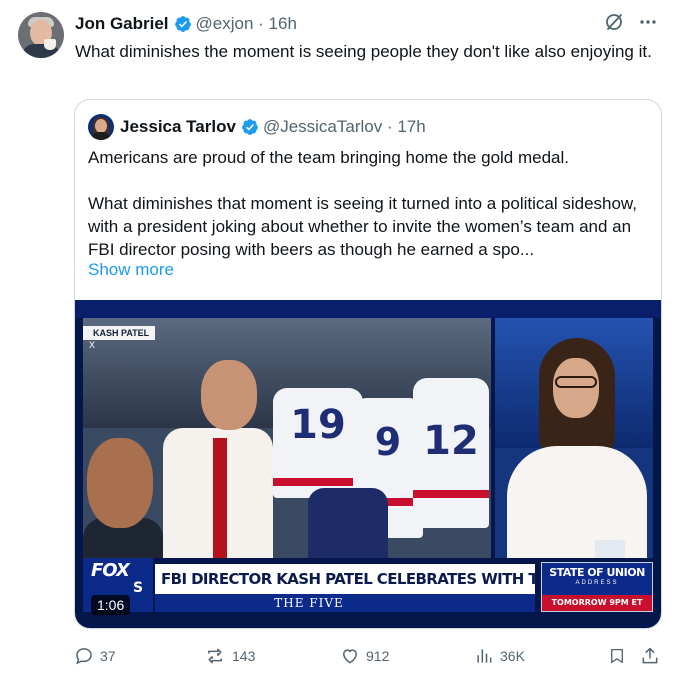  I want to click on author-name: Jon Gabriel, so click(122, 24).